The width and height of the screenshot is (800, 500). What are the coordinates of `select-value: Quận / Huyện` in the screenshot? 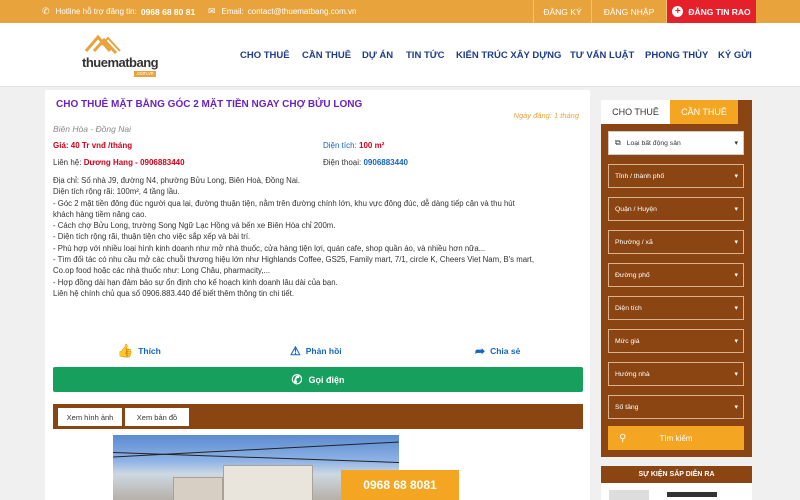 It's located at (636, 209).